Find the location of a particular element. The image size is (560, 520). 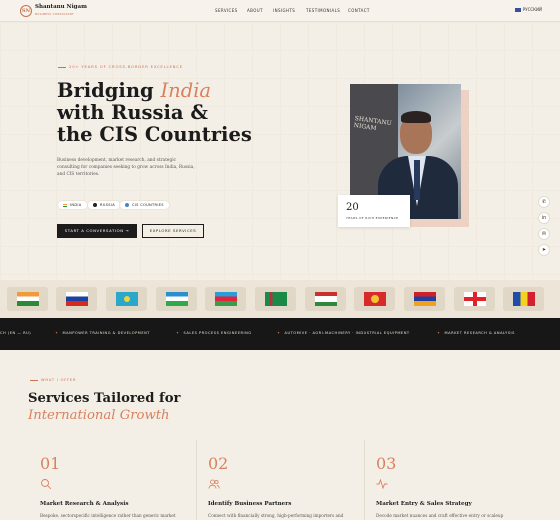

kazakhstan-flag-icon is located at coordinates (127, 299).